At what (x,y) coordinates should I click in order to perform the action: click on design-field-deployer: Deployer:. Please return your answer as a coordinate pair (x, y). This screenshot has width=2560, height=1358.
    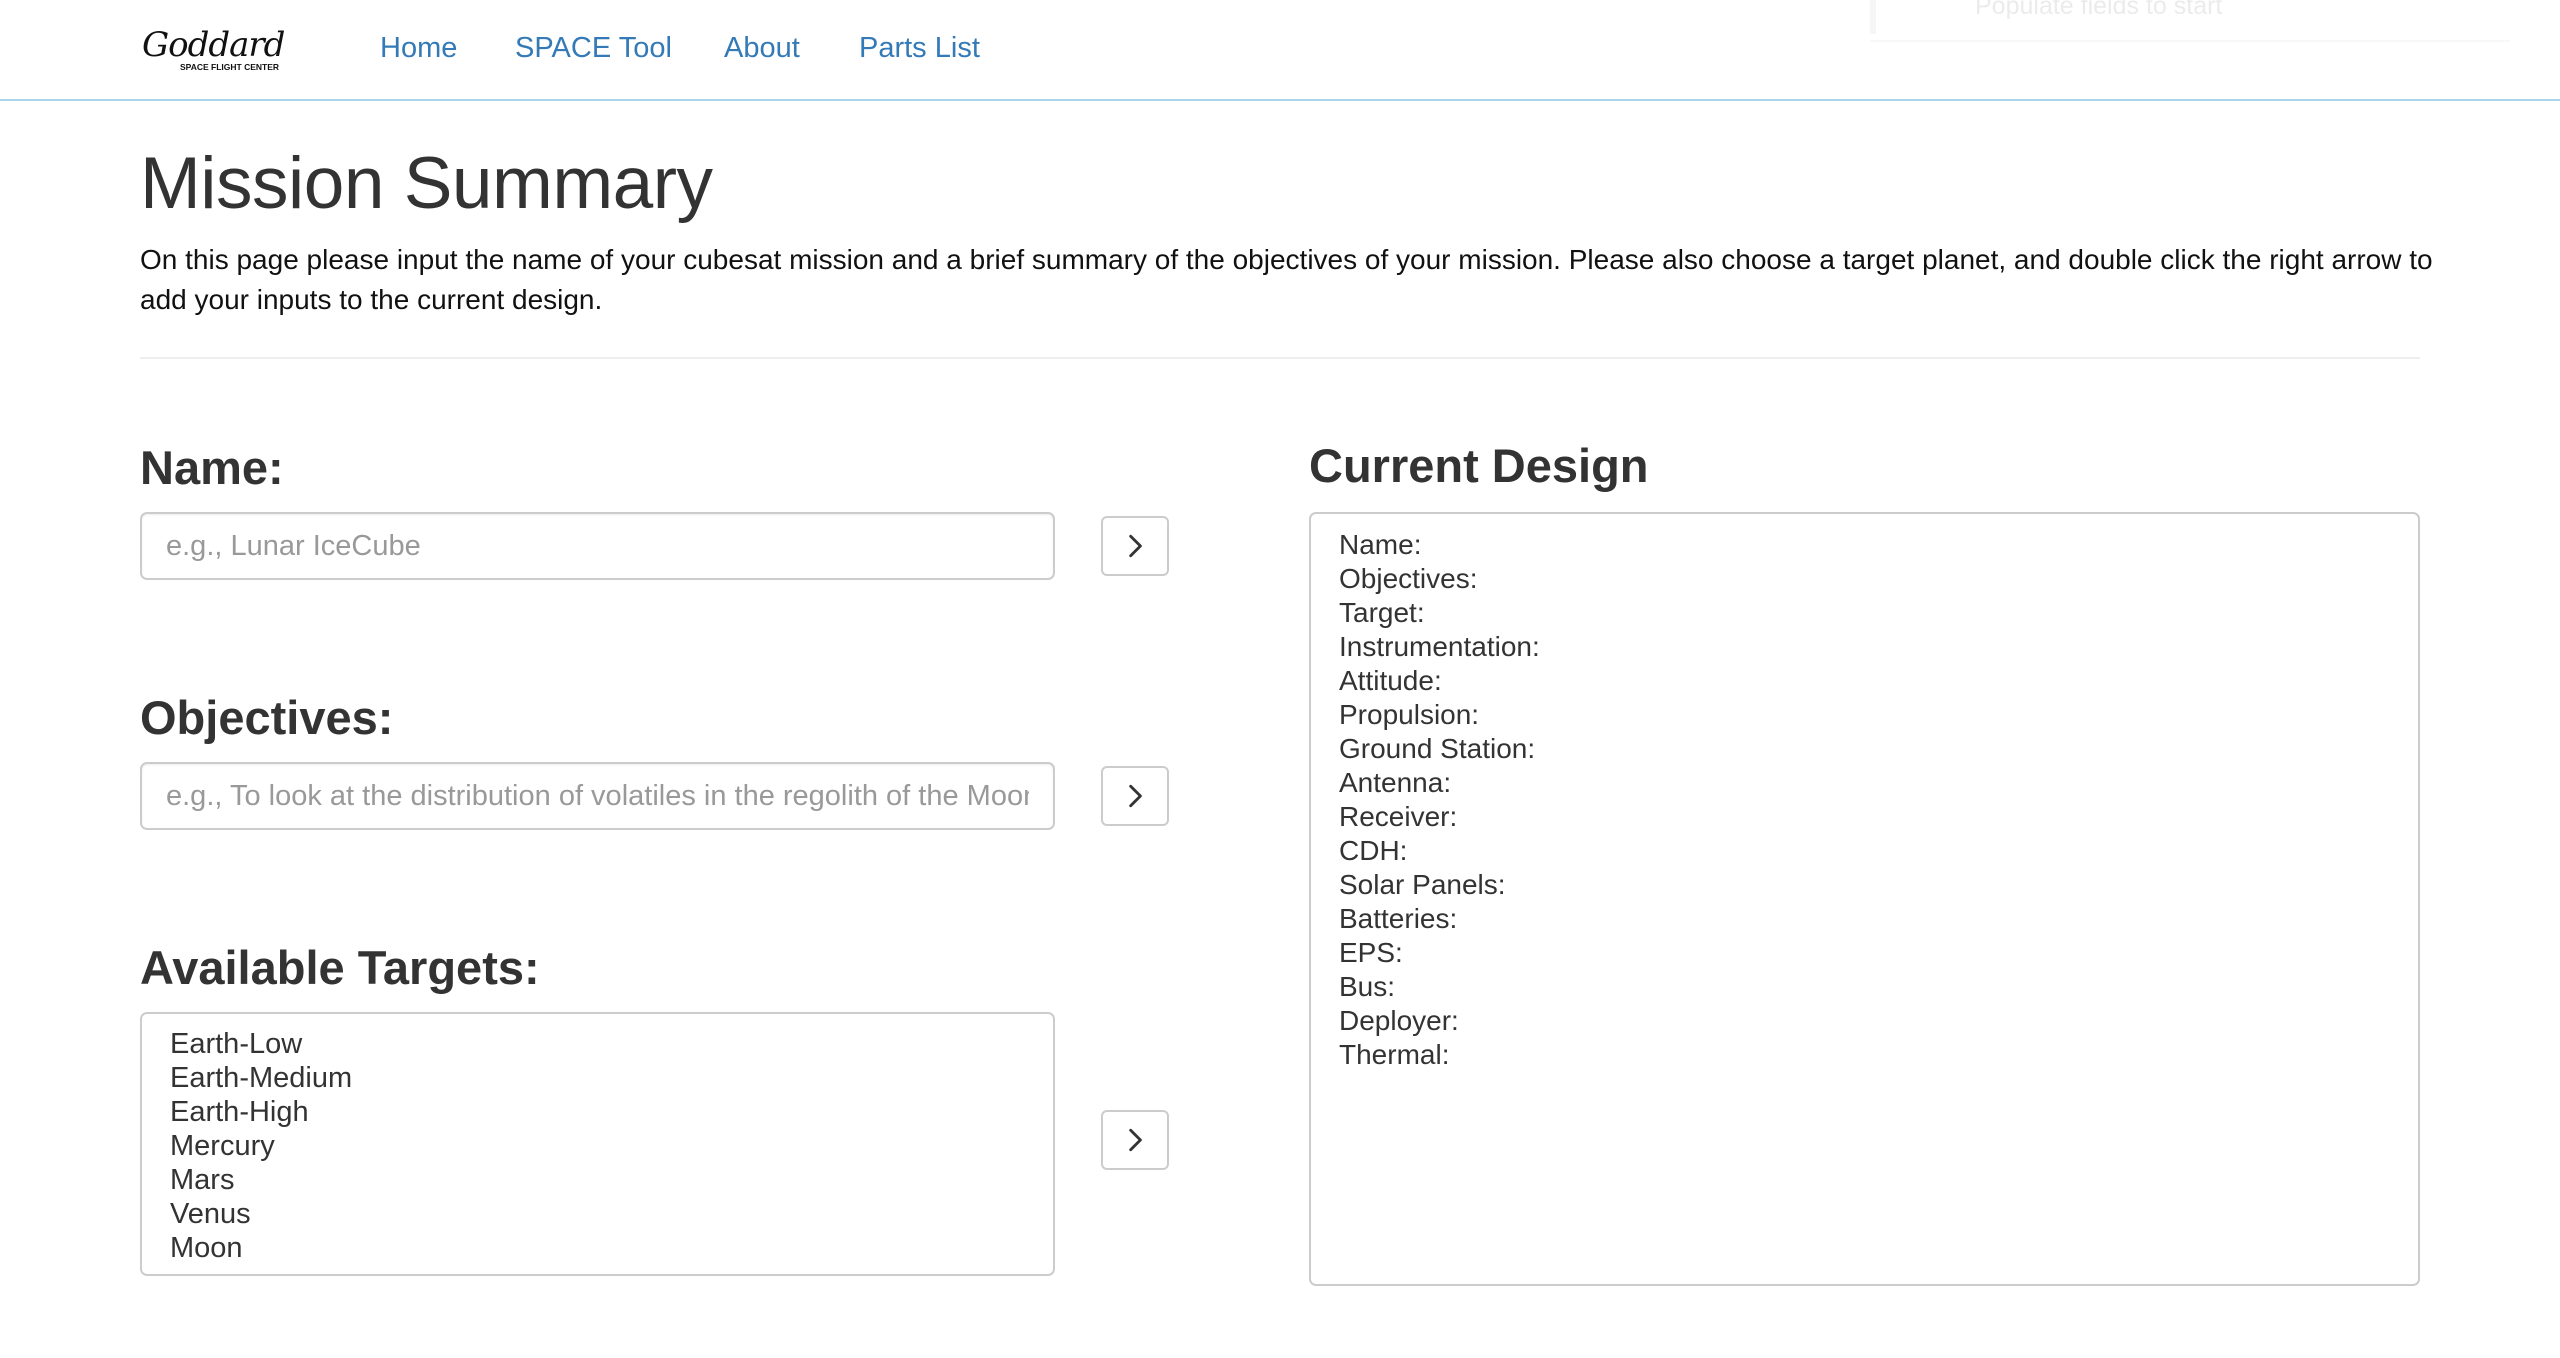
    Looking at the image, I should click on (1399, 1020).